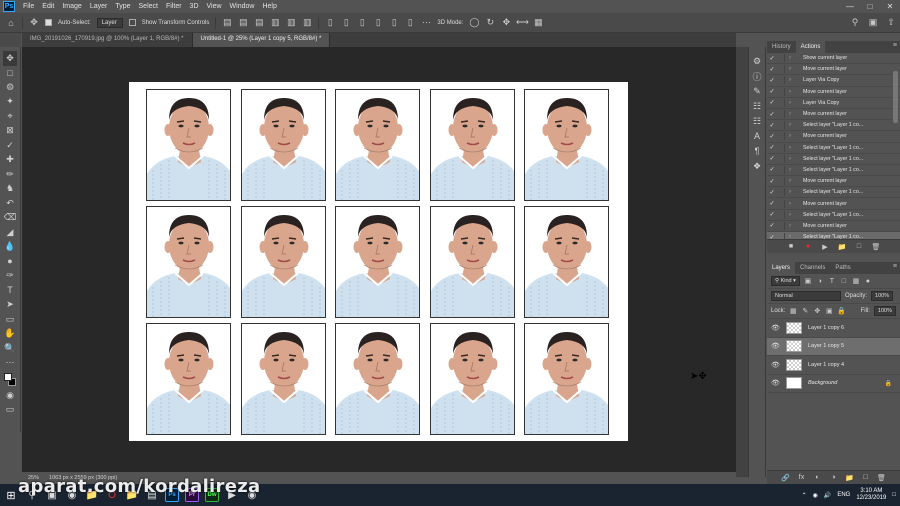 Image resolution: width=900 pixels, height=506 pixels. What do you see at coordinates (227, 22) in the screenshot?
I see `align-top-icon: ▤` at bounding box center [227, 22].